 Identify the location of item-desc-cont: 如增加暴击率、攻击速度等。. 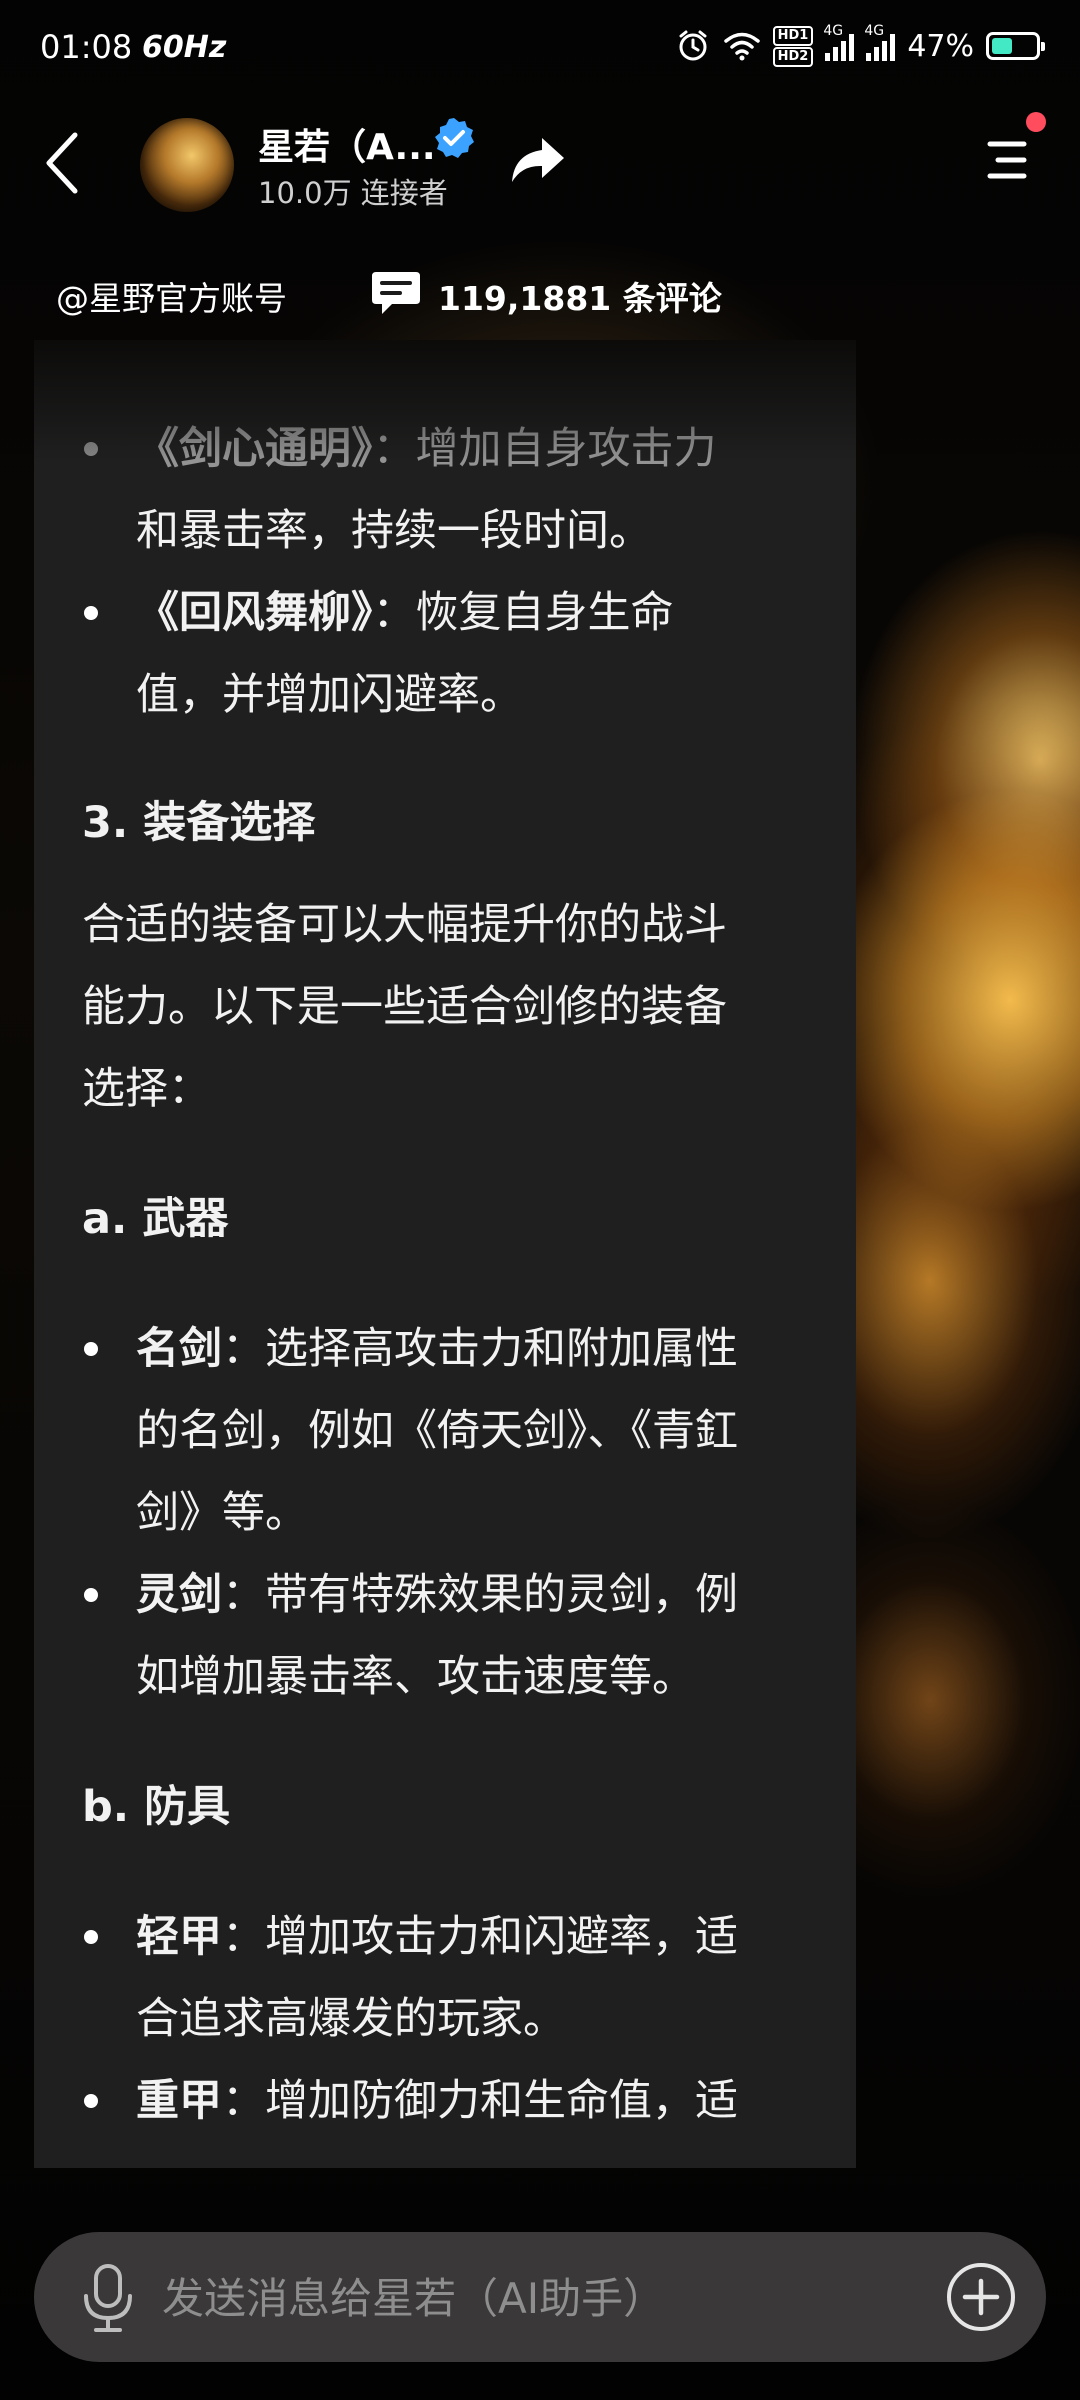
(415, 1677).